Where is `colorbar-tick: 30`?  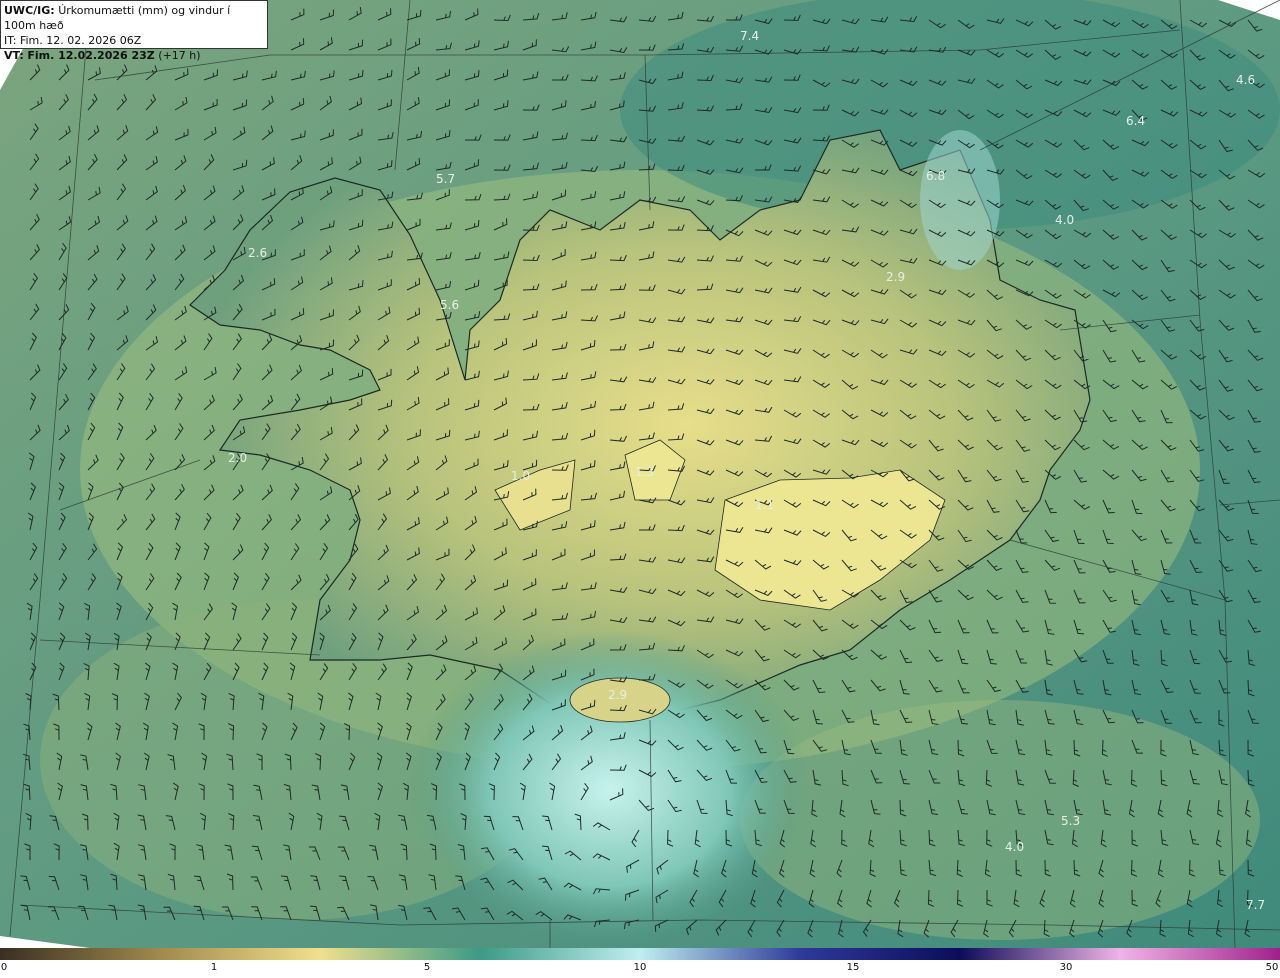
colorbar-tick: 30 is located at coordinates (1066, 967).